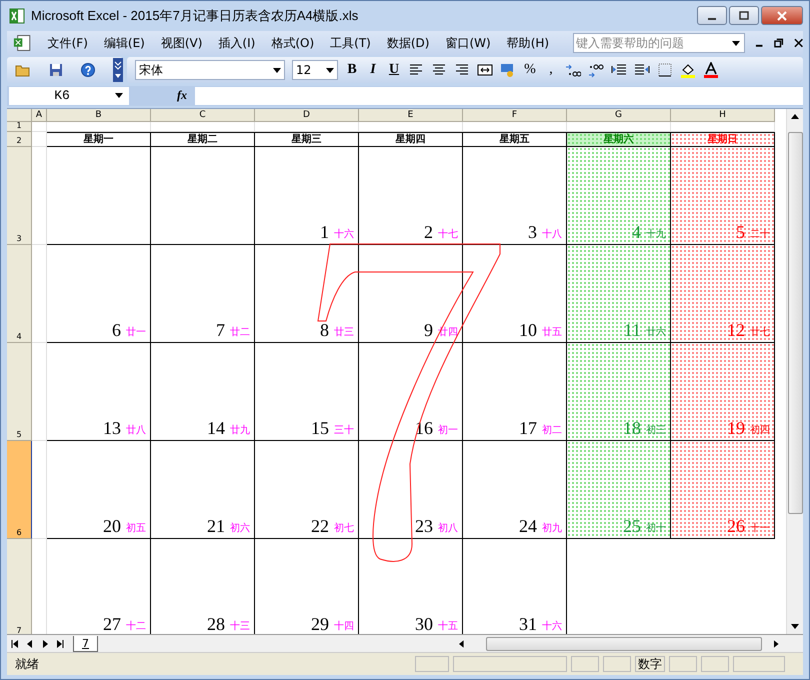 The height and width of the screenshot is (680, 810). What do you see at coordinates (19, 127) in the screenshot?
I see `row-header: 1` at bounding box center [19, 127].